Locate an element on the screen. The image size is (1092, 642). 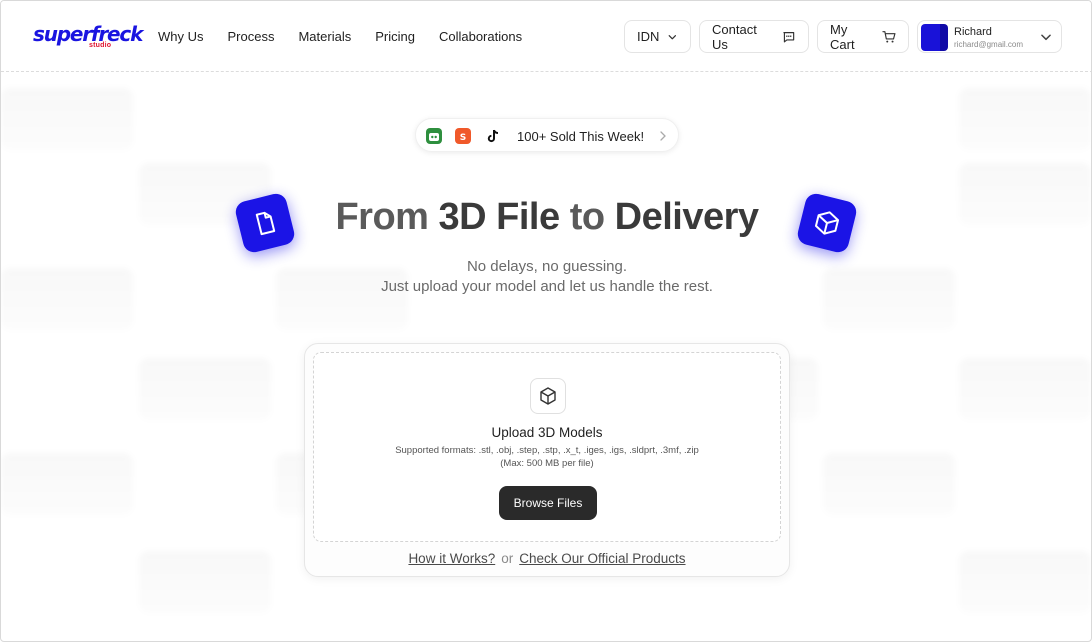
badge-text: 100+ Sold This Week! is located at coordinates (581, 136).